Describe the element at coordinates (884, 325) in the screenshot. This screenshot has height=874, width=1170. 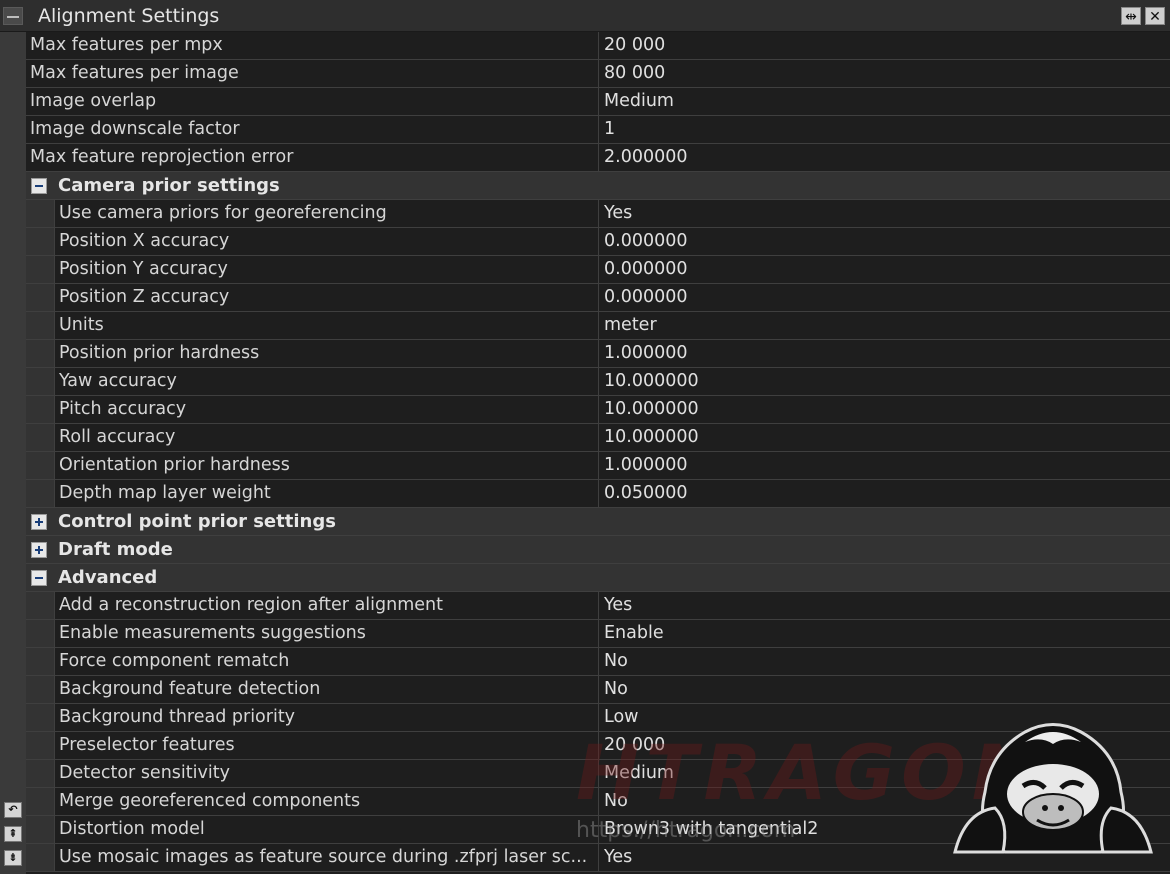
I see `property-value: meter` at that location.